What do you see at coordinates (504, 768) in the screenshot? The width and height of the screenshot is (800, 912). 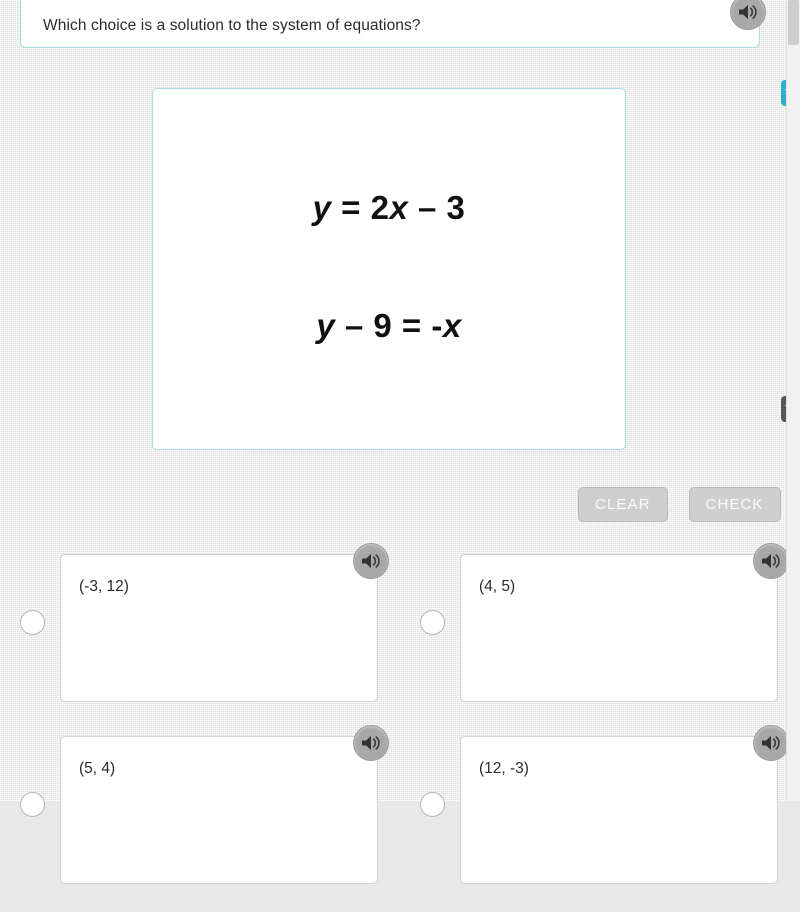 I see `answer-label-4: (12, -3)` at bounding box center [504, 768].